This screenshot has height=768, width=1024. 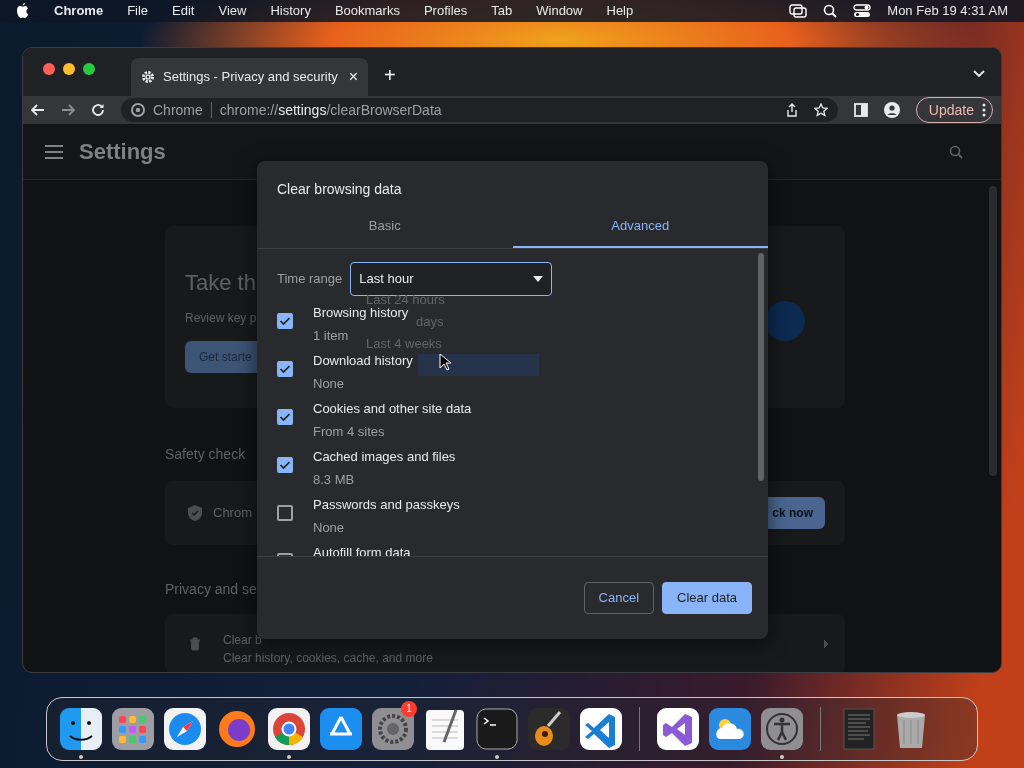 I want to click on menubar-clock: Mon Feb 19 4:31 AM, so click(x=947, y=11).